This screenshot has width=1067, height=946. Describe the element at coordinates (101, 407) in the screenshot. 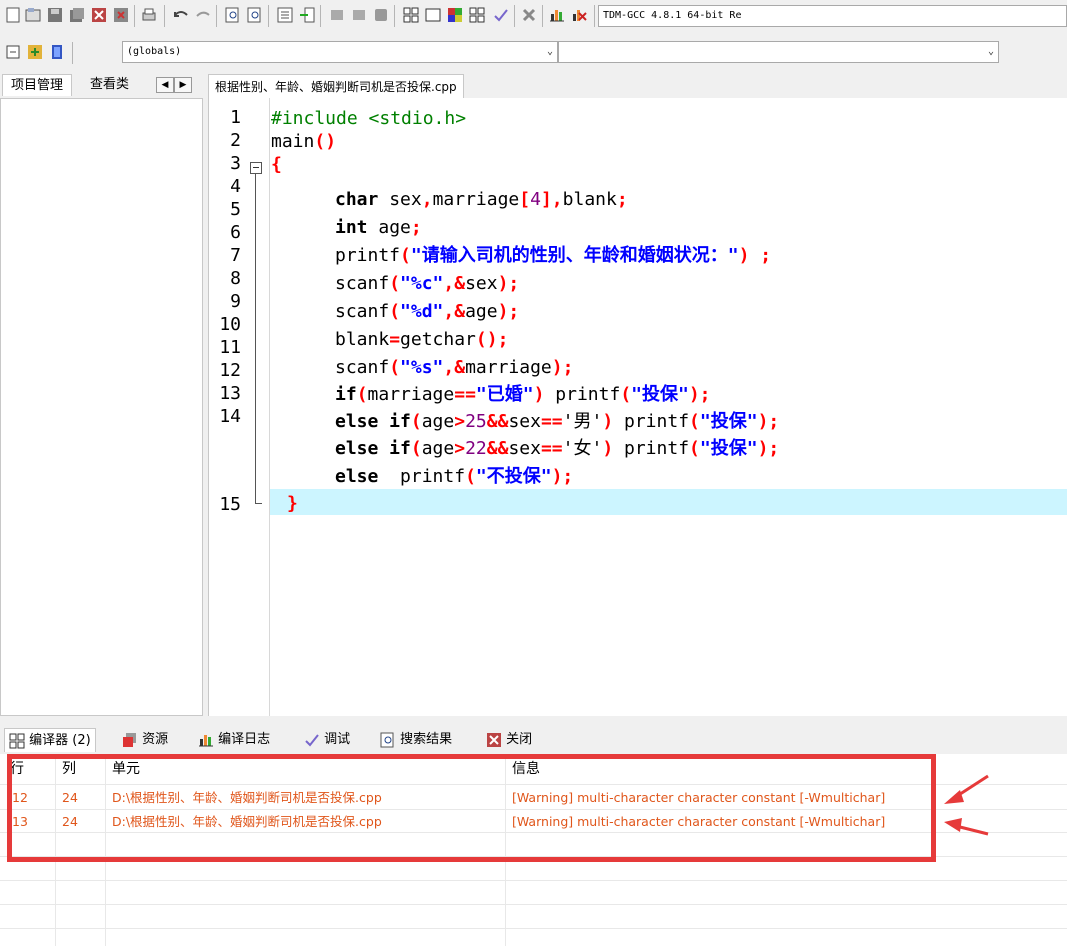

I see `project-panel` at that location.